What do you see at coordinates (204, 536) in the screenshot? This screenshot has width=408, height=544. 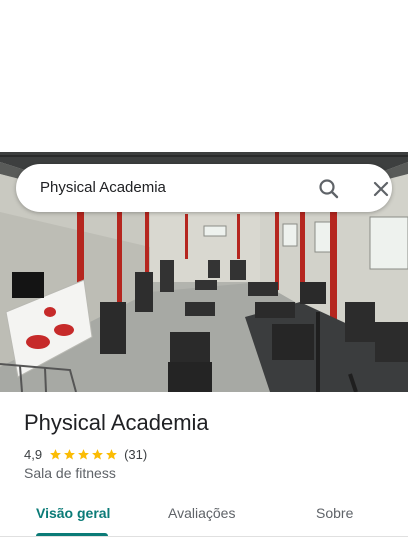 I see `tabs-divider` at bounding box center [204, 536].